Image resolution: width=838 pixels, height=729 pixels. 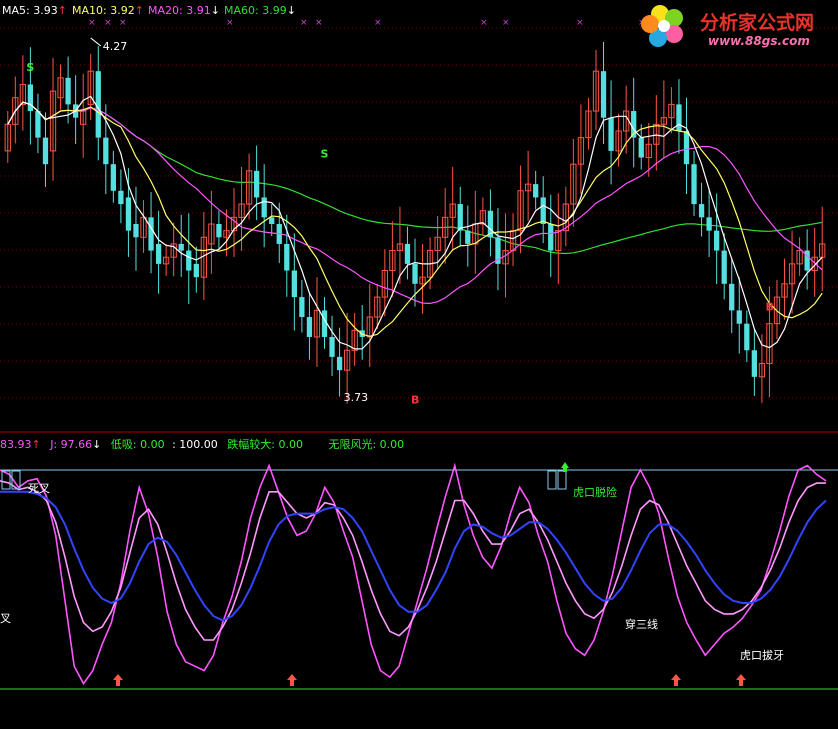 I want to click on ma5-readout: MA5: 3.93↑, so click(x=34, y=10).